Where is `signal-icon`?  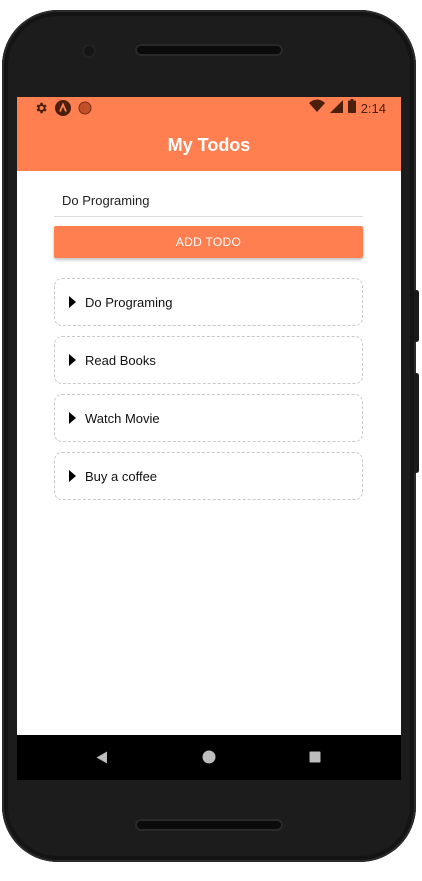 signal-icon is located at coordinates (336, 108).